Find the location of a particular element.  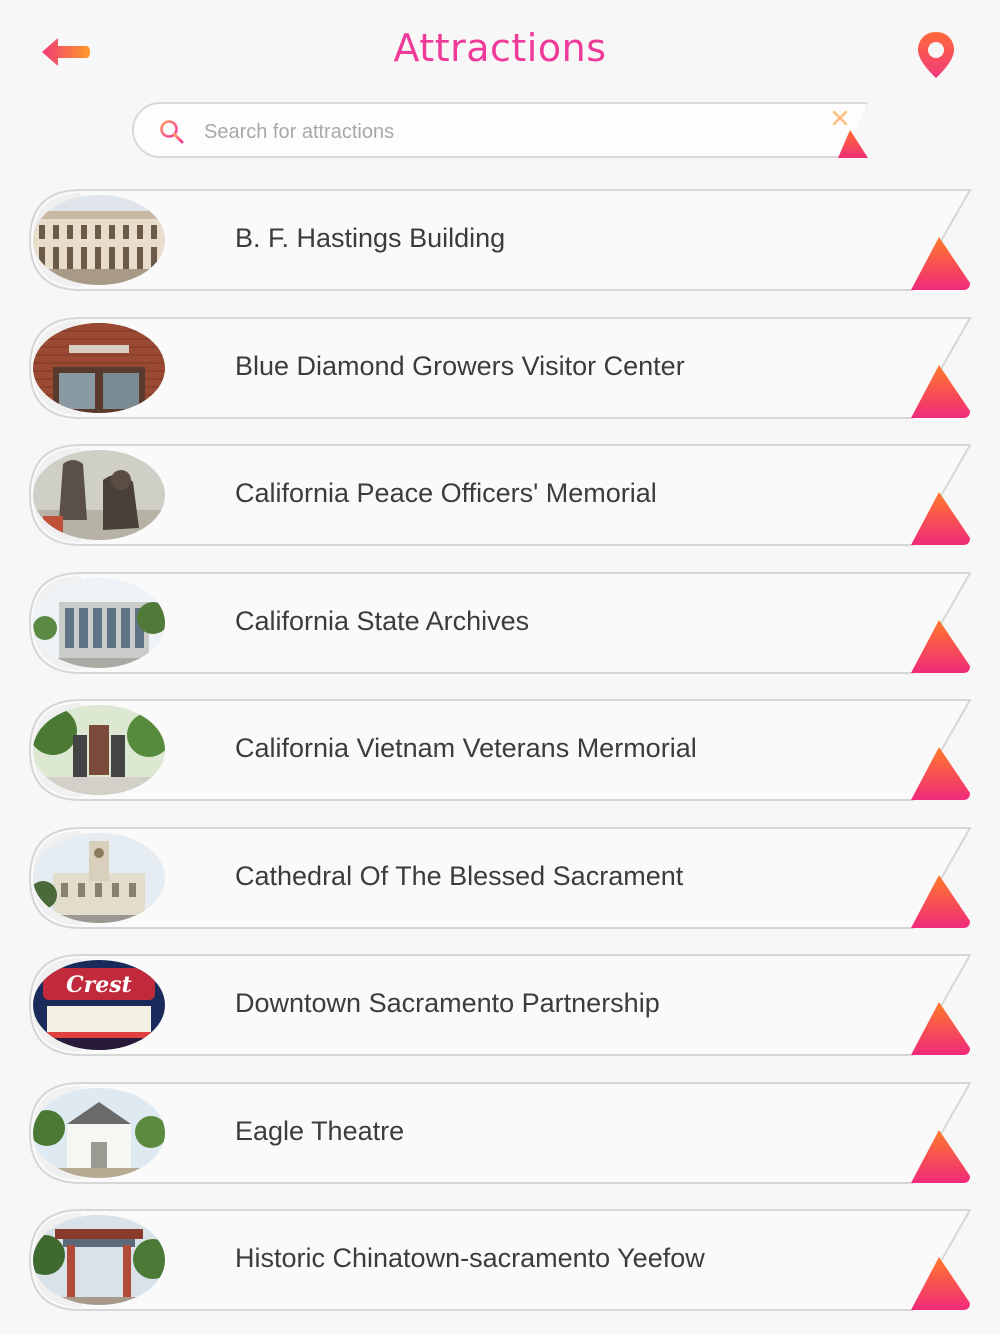

photo-bronze-statues is located at coordinates (99, 495).